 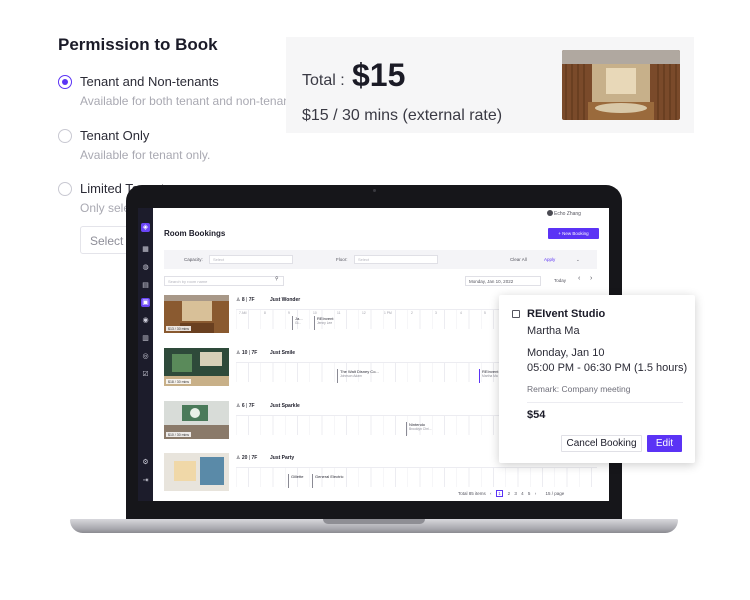 What do you see at coordinates (342, 259) in the screenshot?
I see `floor-label: Floor:` at bounding box center [342, 259].